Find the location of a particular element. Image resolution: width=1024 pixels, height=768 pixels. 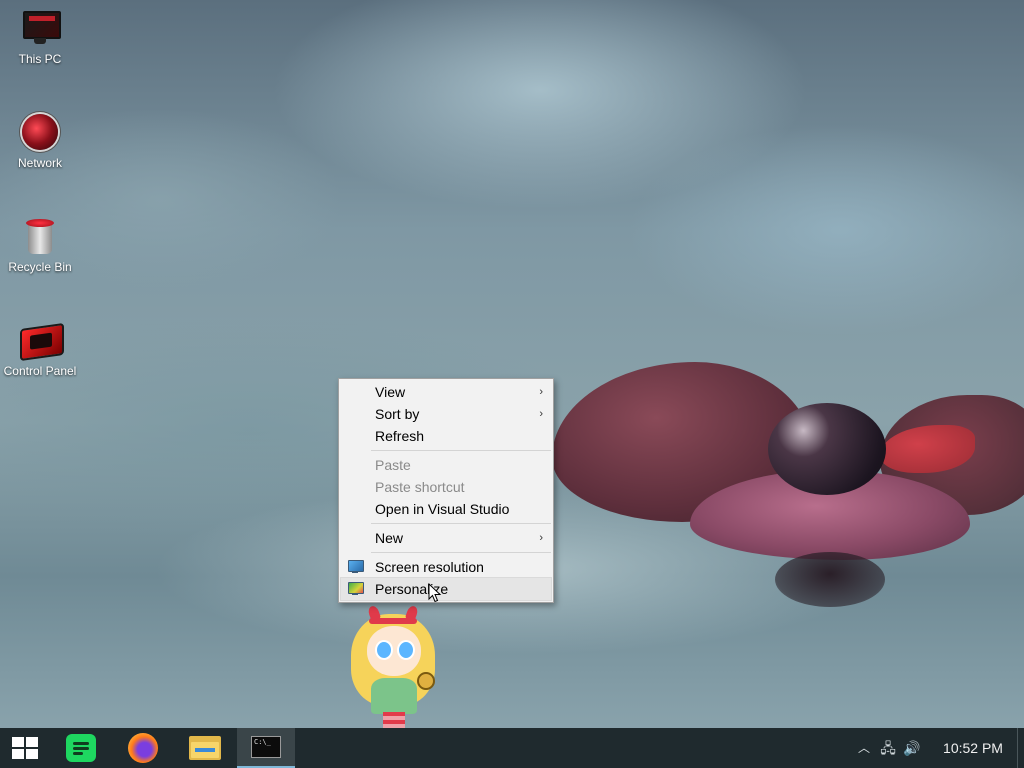

display-icon is located at coordinates (355, 566).